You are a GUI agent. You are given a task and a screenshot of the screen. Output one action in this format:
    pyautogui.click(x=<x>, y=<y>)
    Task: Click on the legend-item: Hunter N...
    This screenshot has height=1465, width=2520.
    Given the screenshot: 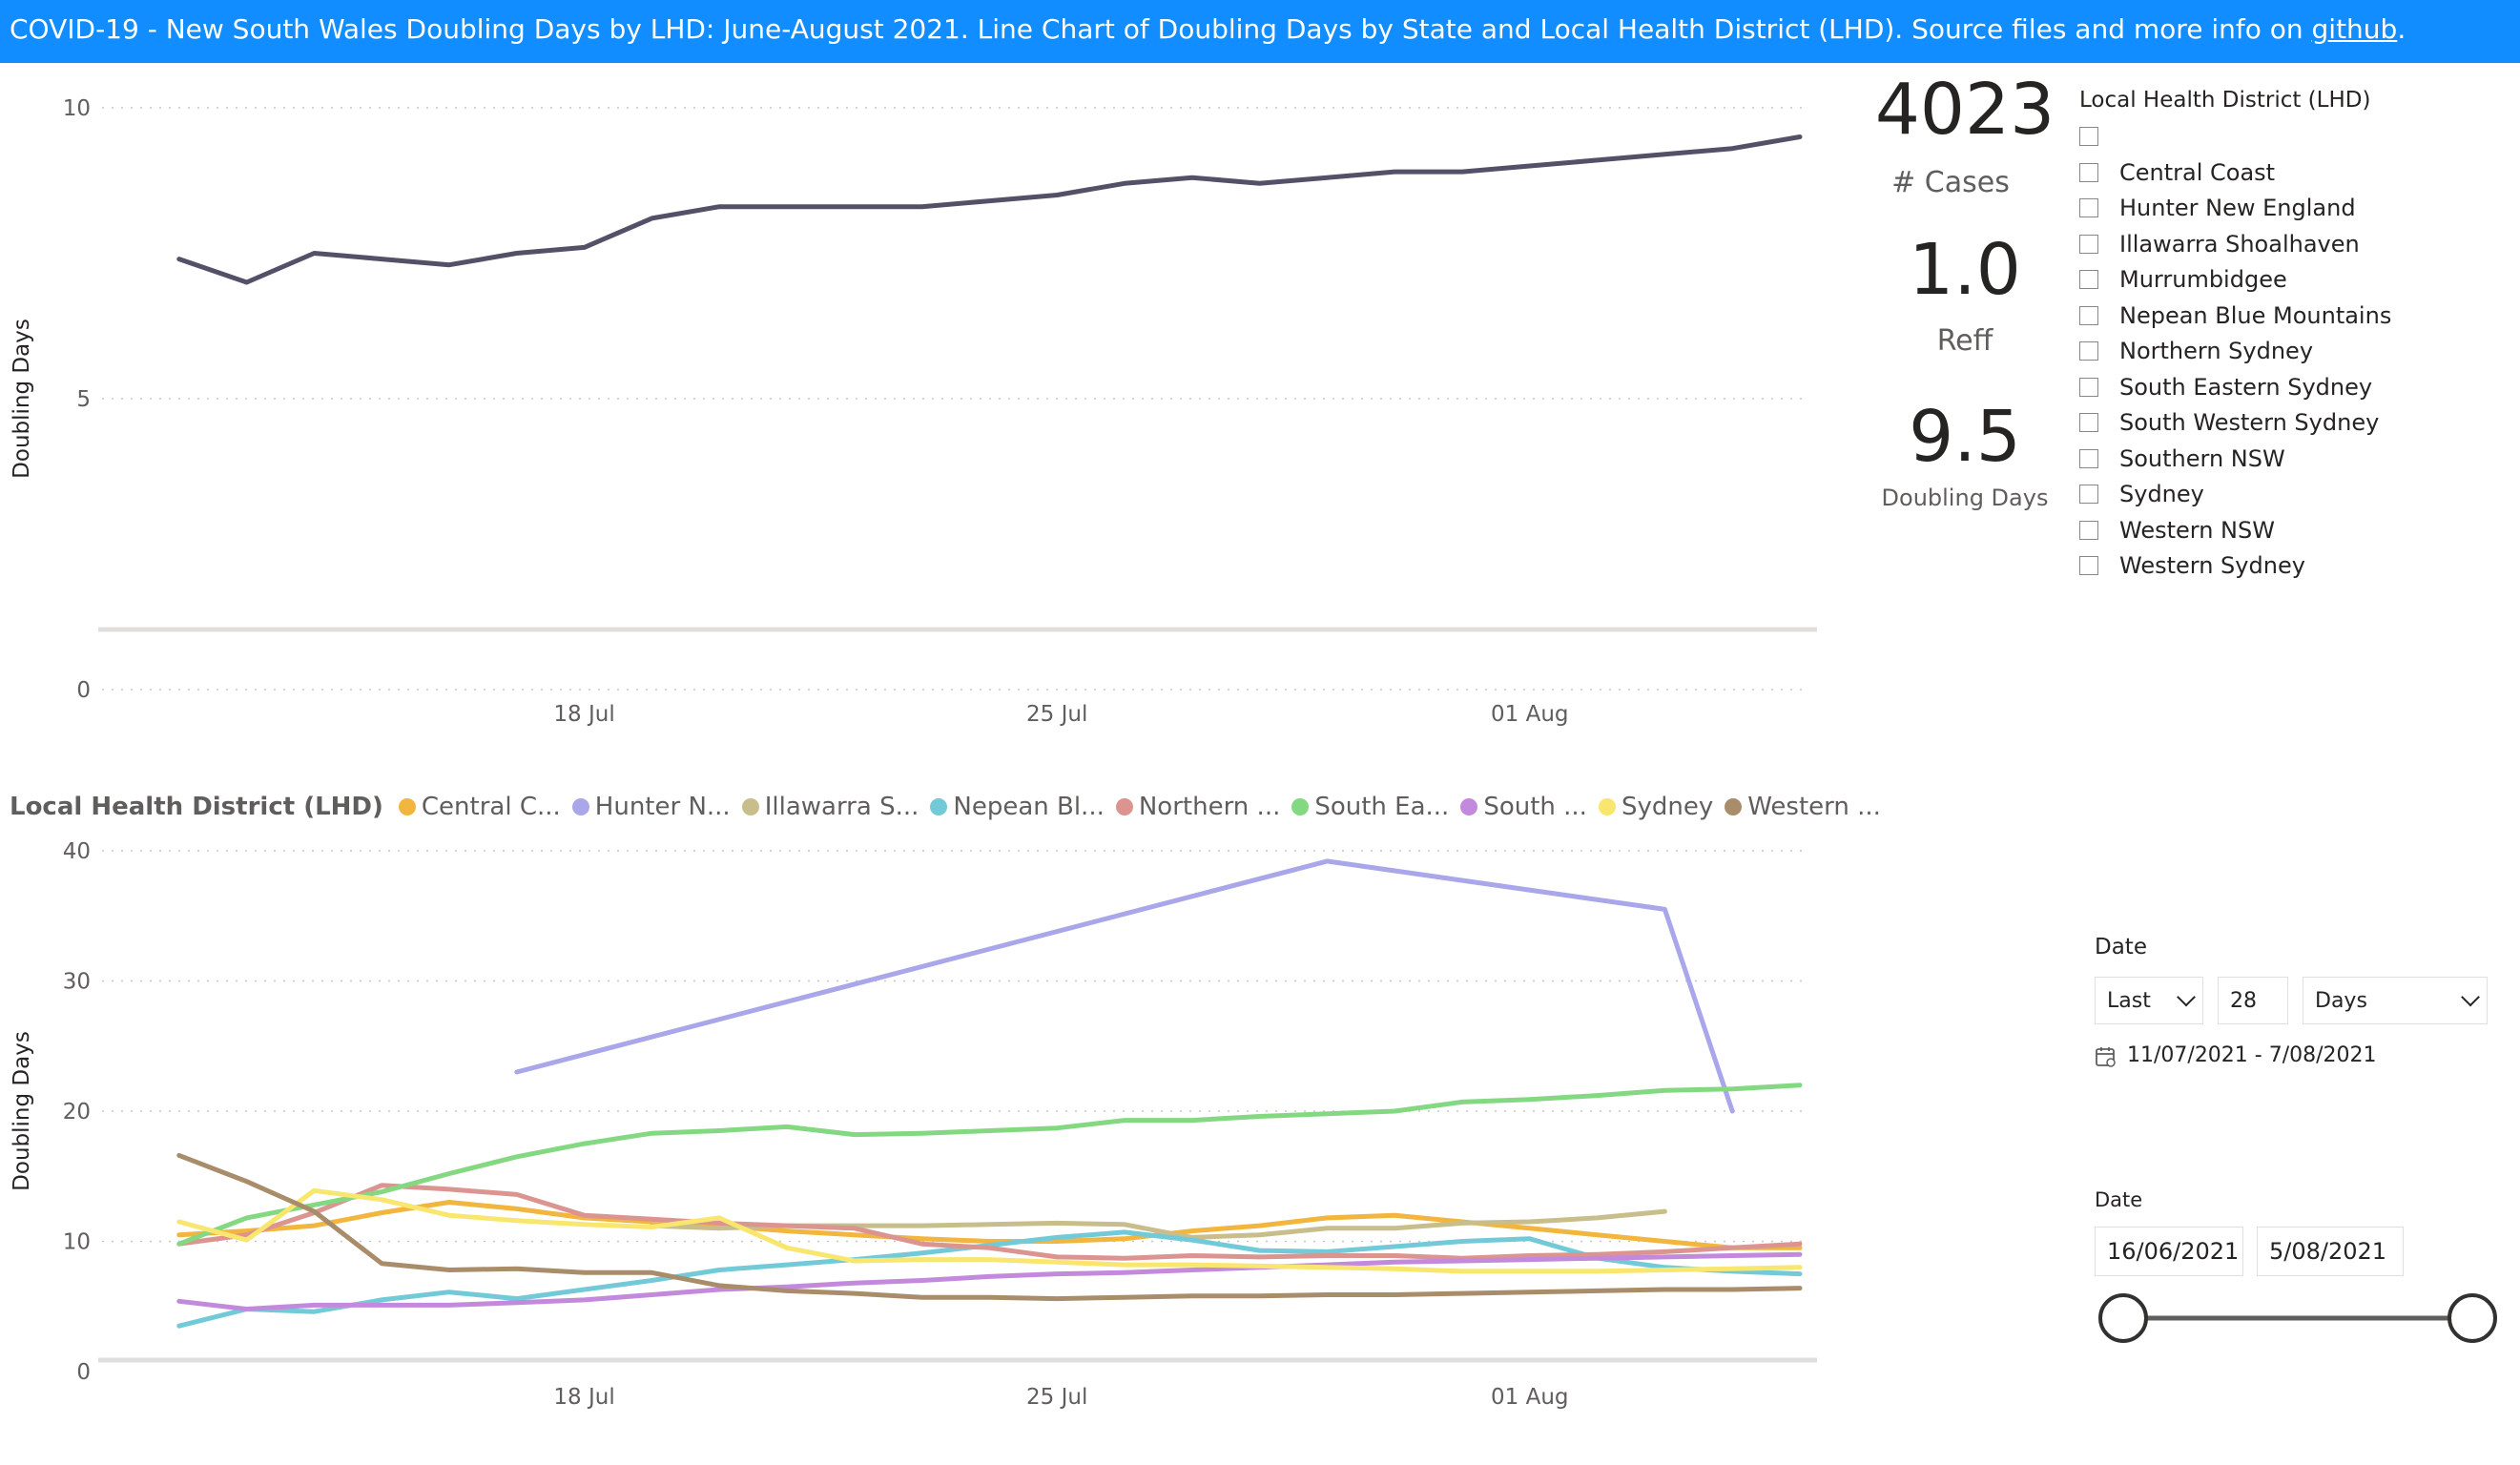 What is the action you would take?
    pyautogui.click(x=651, y=807)
    